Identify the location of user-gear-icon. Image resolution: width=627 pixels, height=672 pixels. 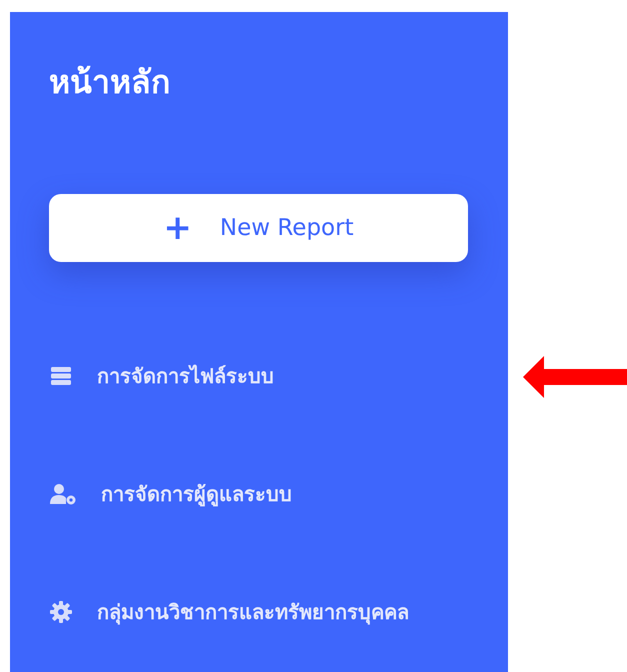
(63, 494).